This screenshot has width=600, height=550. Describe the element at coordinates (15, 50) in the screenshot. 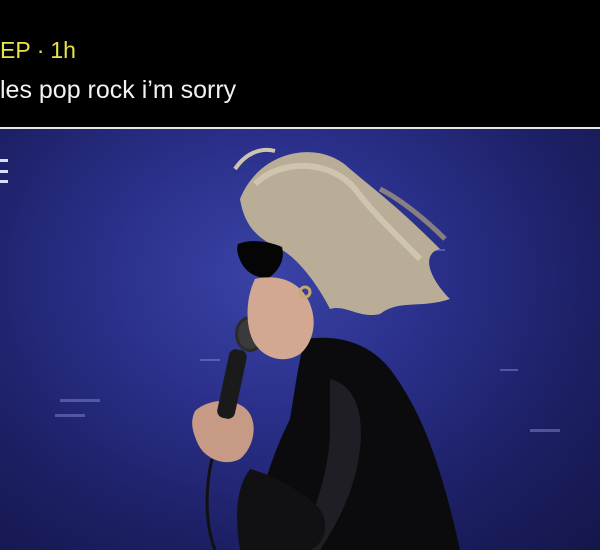

I see `author-name: EP` at that location.